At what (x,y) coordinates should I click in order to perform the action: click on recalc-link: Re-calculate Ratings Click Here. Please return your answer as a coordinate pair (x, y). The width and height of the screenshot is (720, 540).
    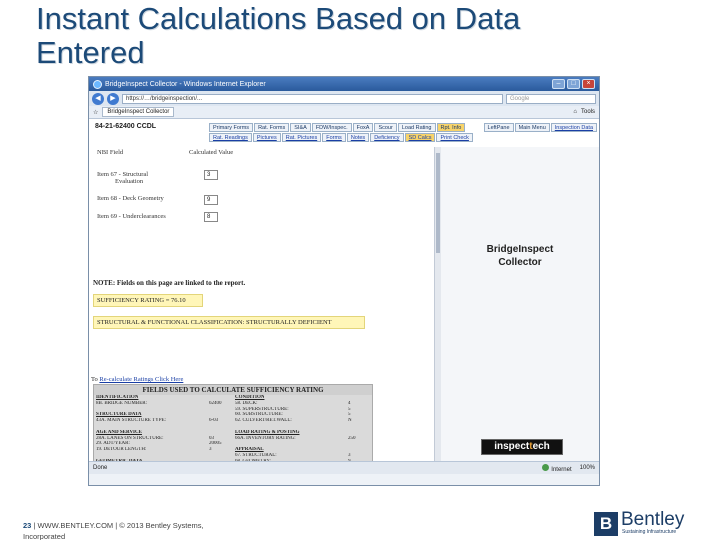
    Looking at the image, I should click on (141, 379).